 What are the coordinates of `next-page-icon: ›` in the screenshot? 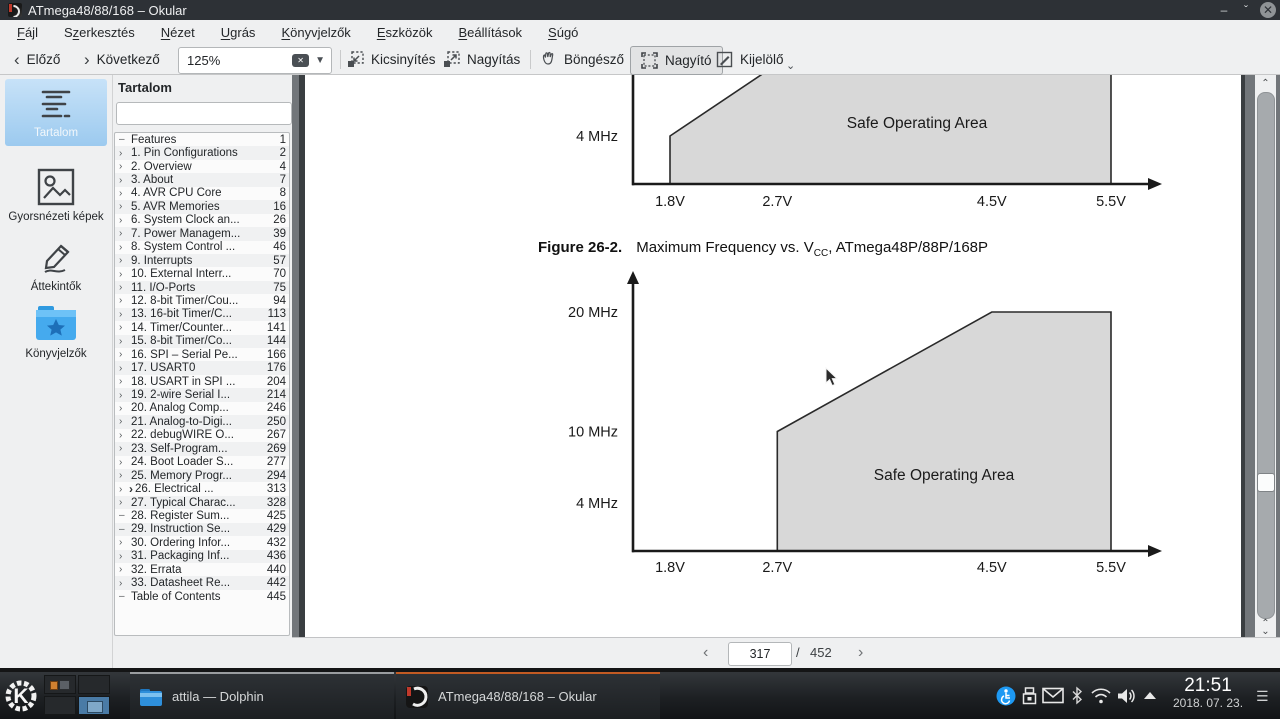 It's located at (860, 653).